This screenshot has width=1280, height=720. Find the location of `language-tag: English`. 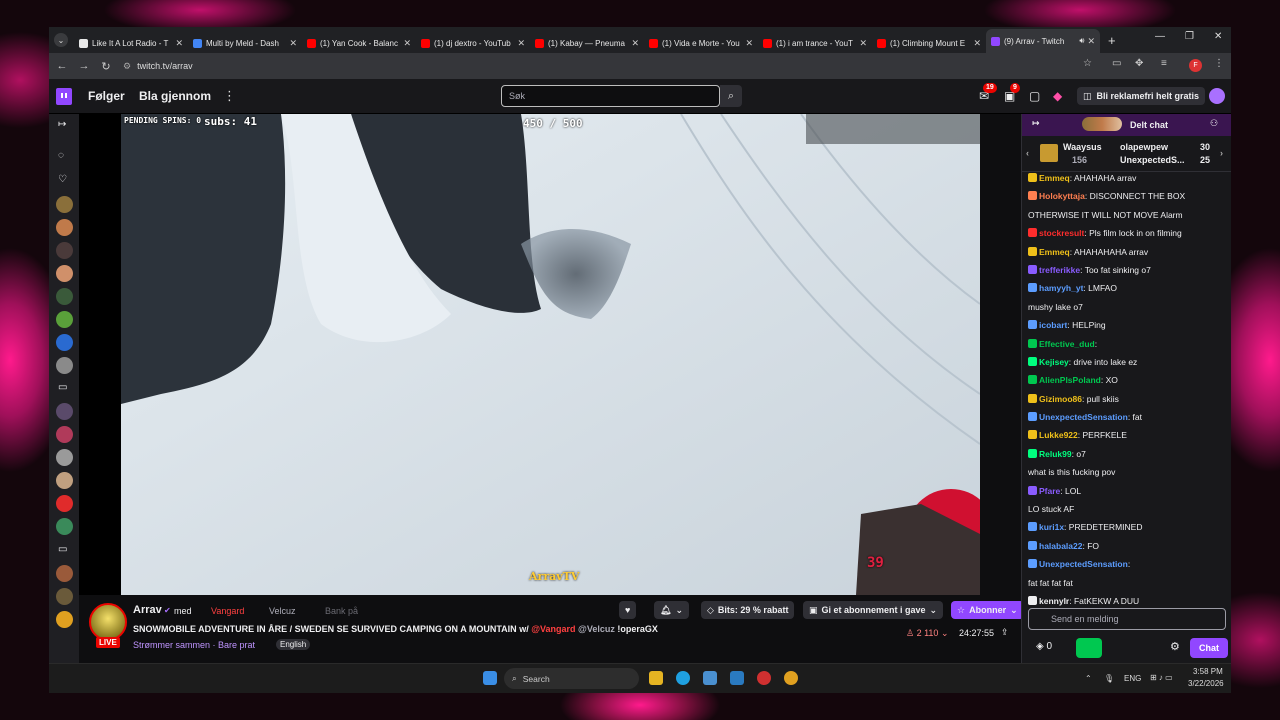

language-tag: English is located at coordinates (293, 644).